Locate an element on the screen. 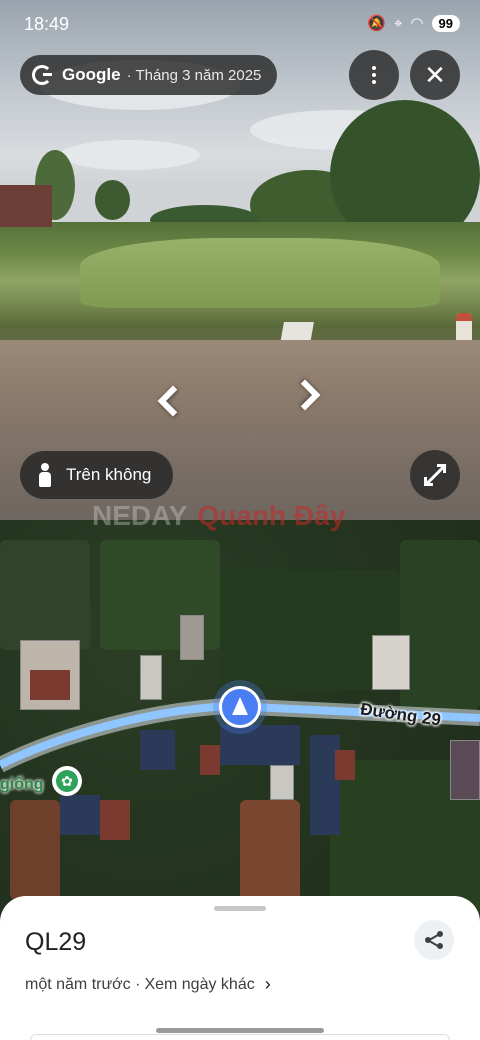 This screenshot has width=480, height=1040. more-vert-icon is located at coordinates (374, 75).